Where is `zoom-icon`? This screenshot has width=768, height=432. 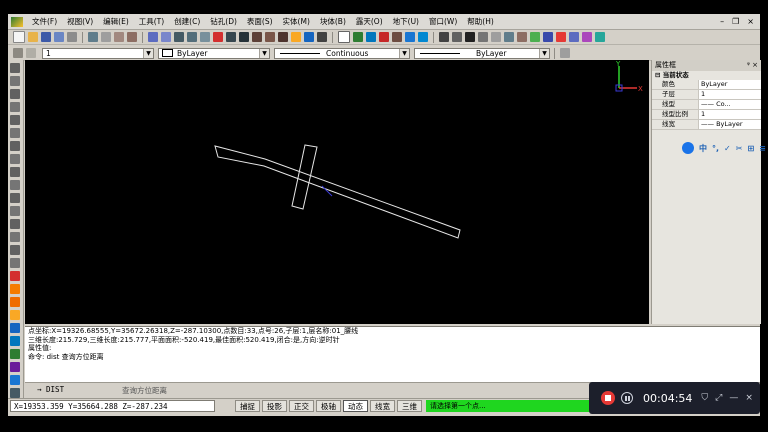 zoom-icon is located at coordinates (309, 37).